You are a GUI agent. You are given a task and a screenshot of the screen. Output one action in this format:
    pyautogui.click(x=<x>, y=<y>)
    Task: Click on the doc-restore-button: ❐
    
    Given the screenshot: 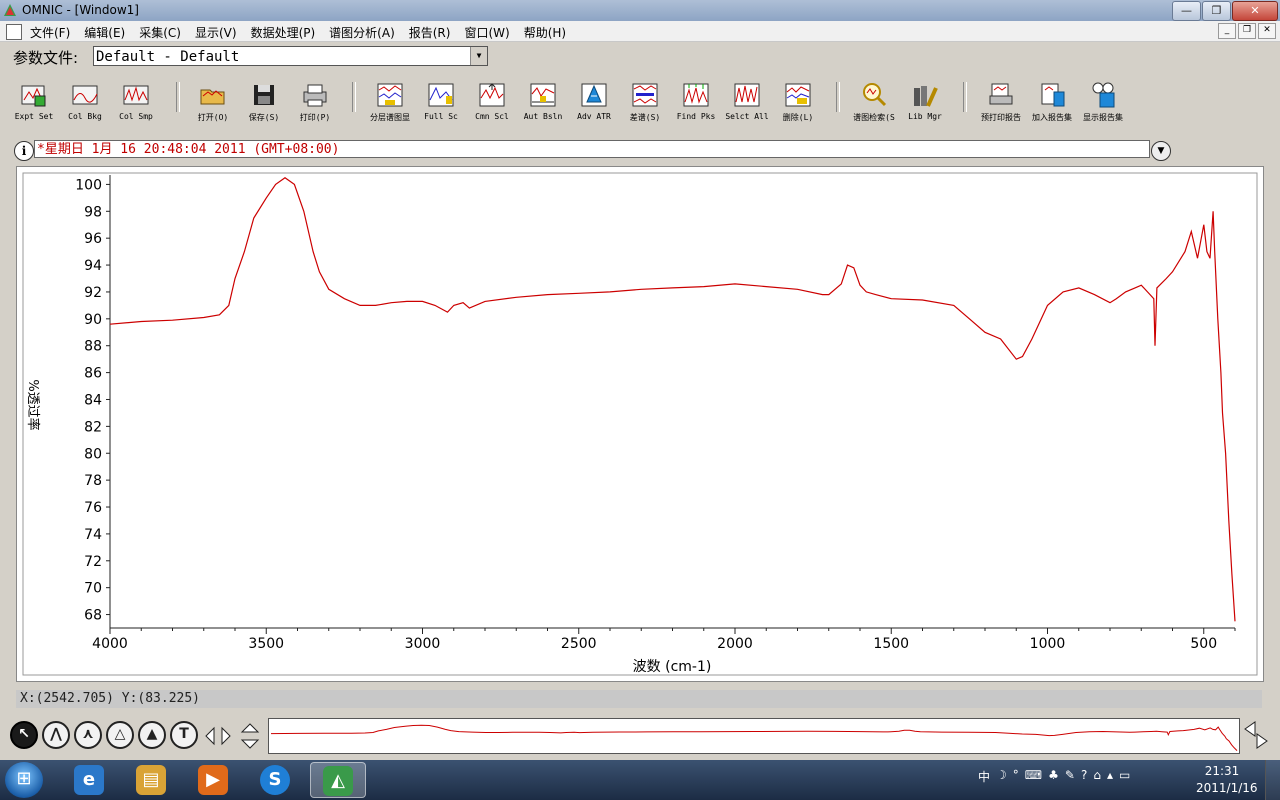 What is the action you would take?
    pyautogui.click(x=1247, y=31)
    